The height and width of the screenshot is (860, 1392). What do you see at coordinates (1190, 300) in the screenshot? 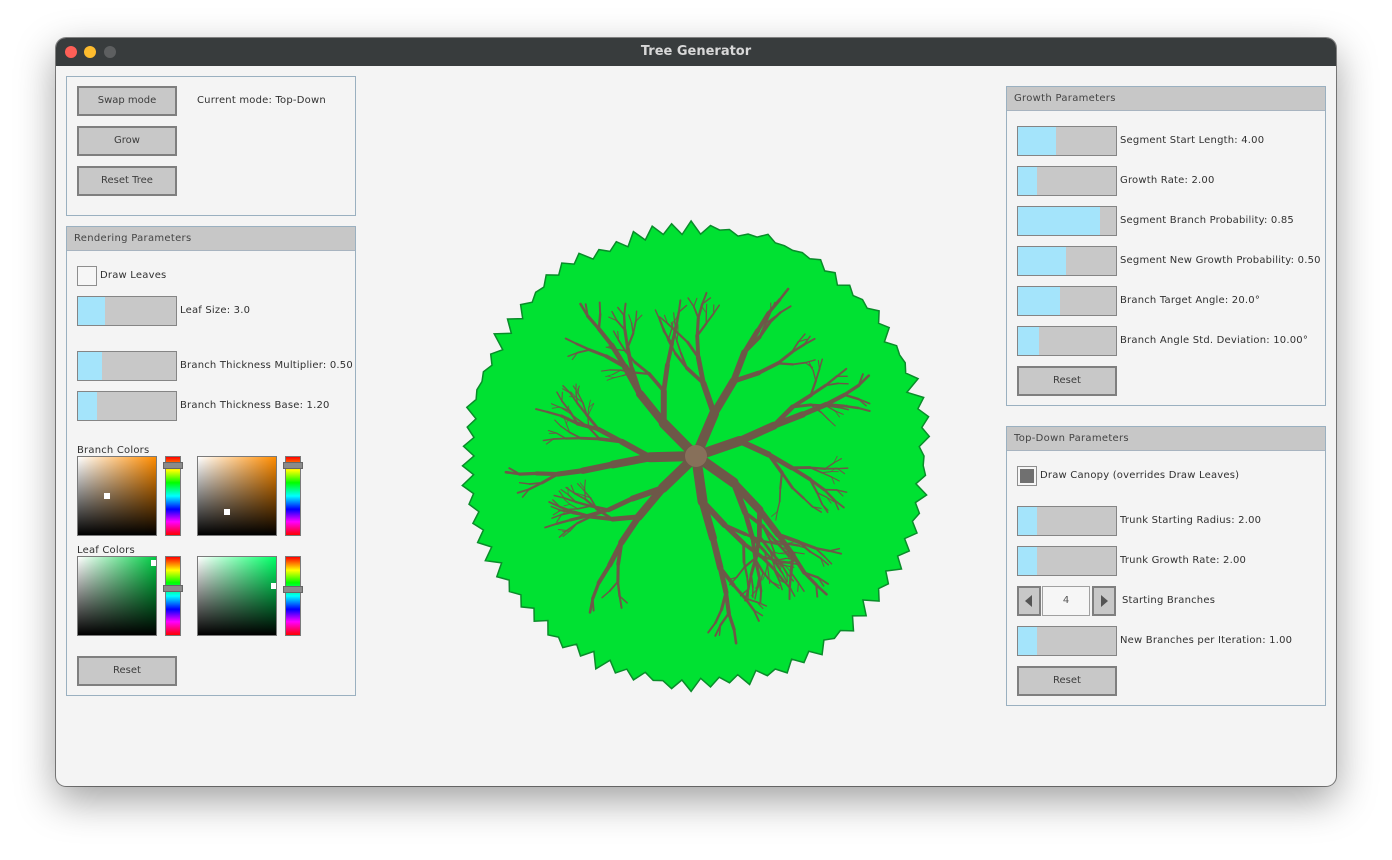
I see `branch-target-angle-label: Branch Target Angle: 20.0°` at bounding box center [1190, 300].